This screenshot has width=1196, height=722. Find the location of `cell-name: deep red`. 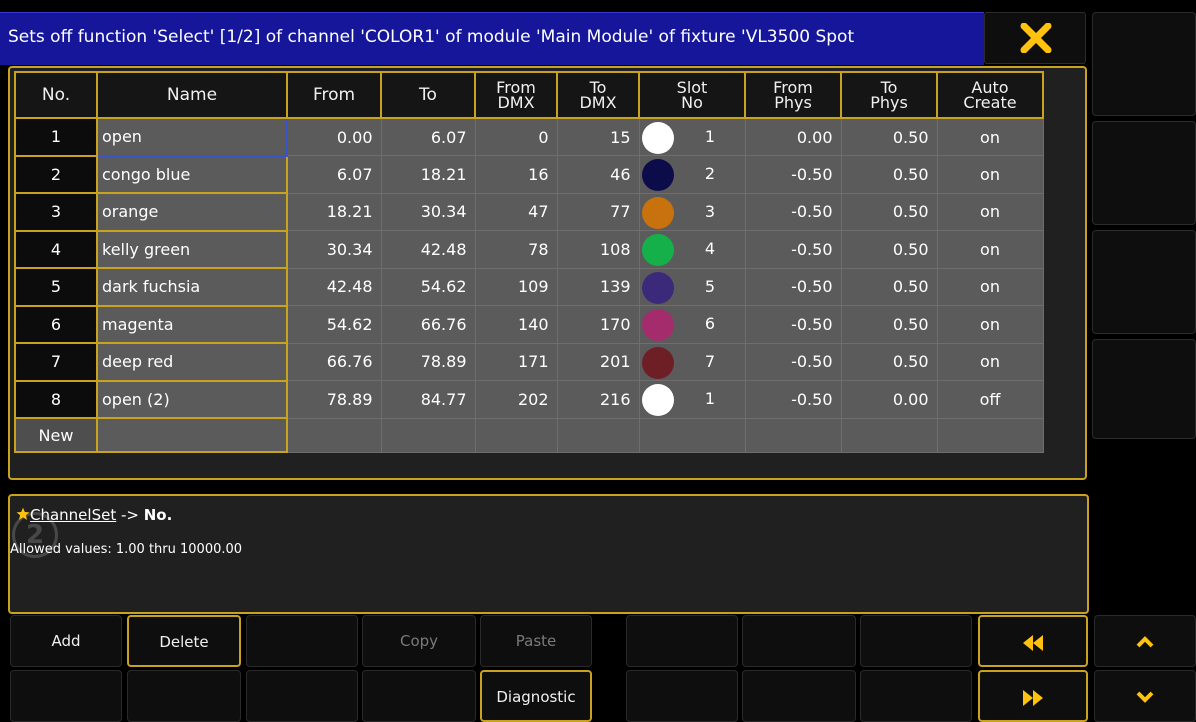

cell-name: deep red is located at coordinates (192, 362).